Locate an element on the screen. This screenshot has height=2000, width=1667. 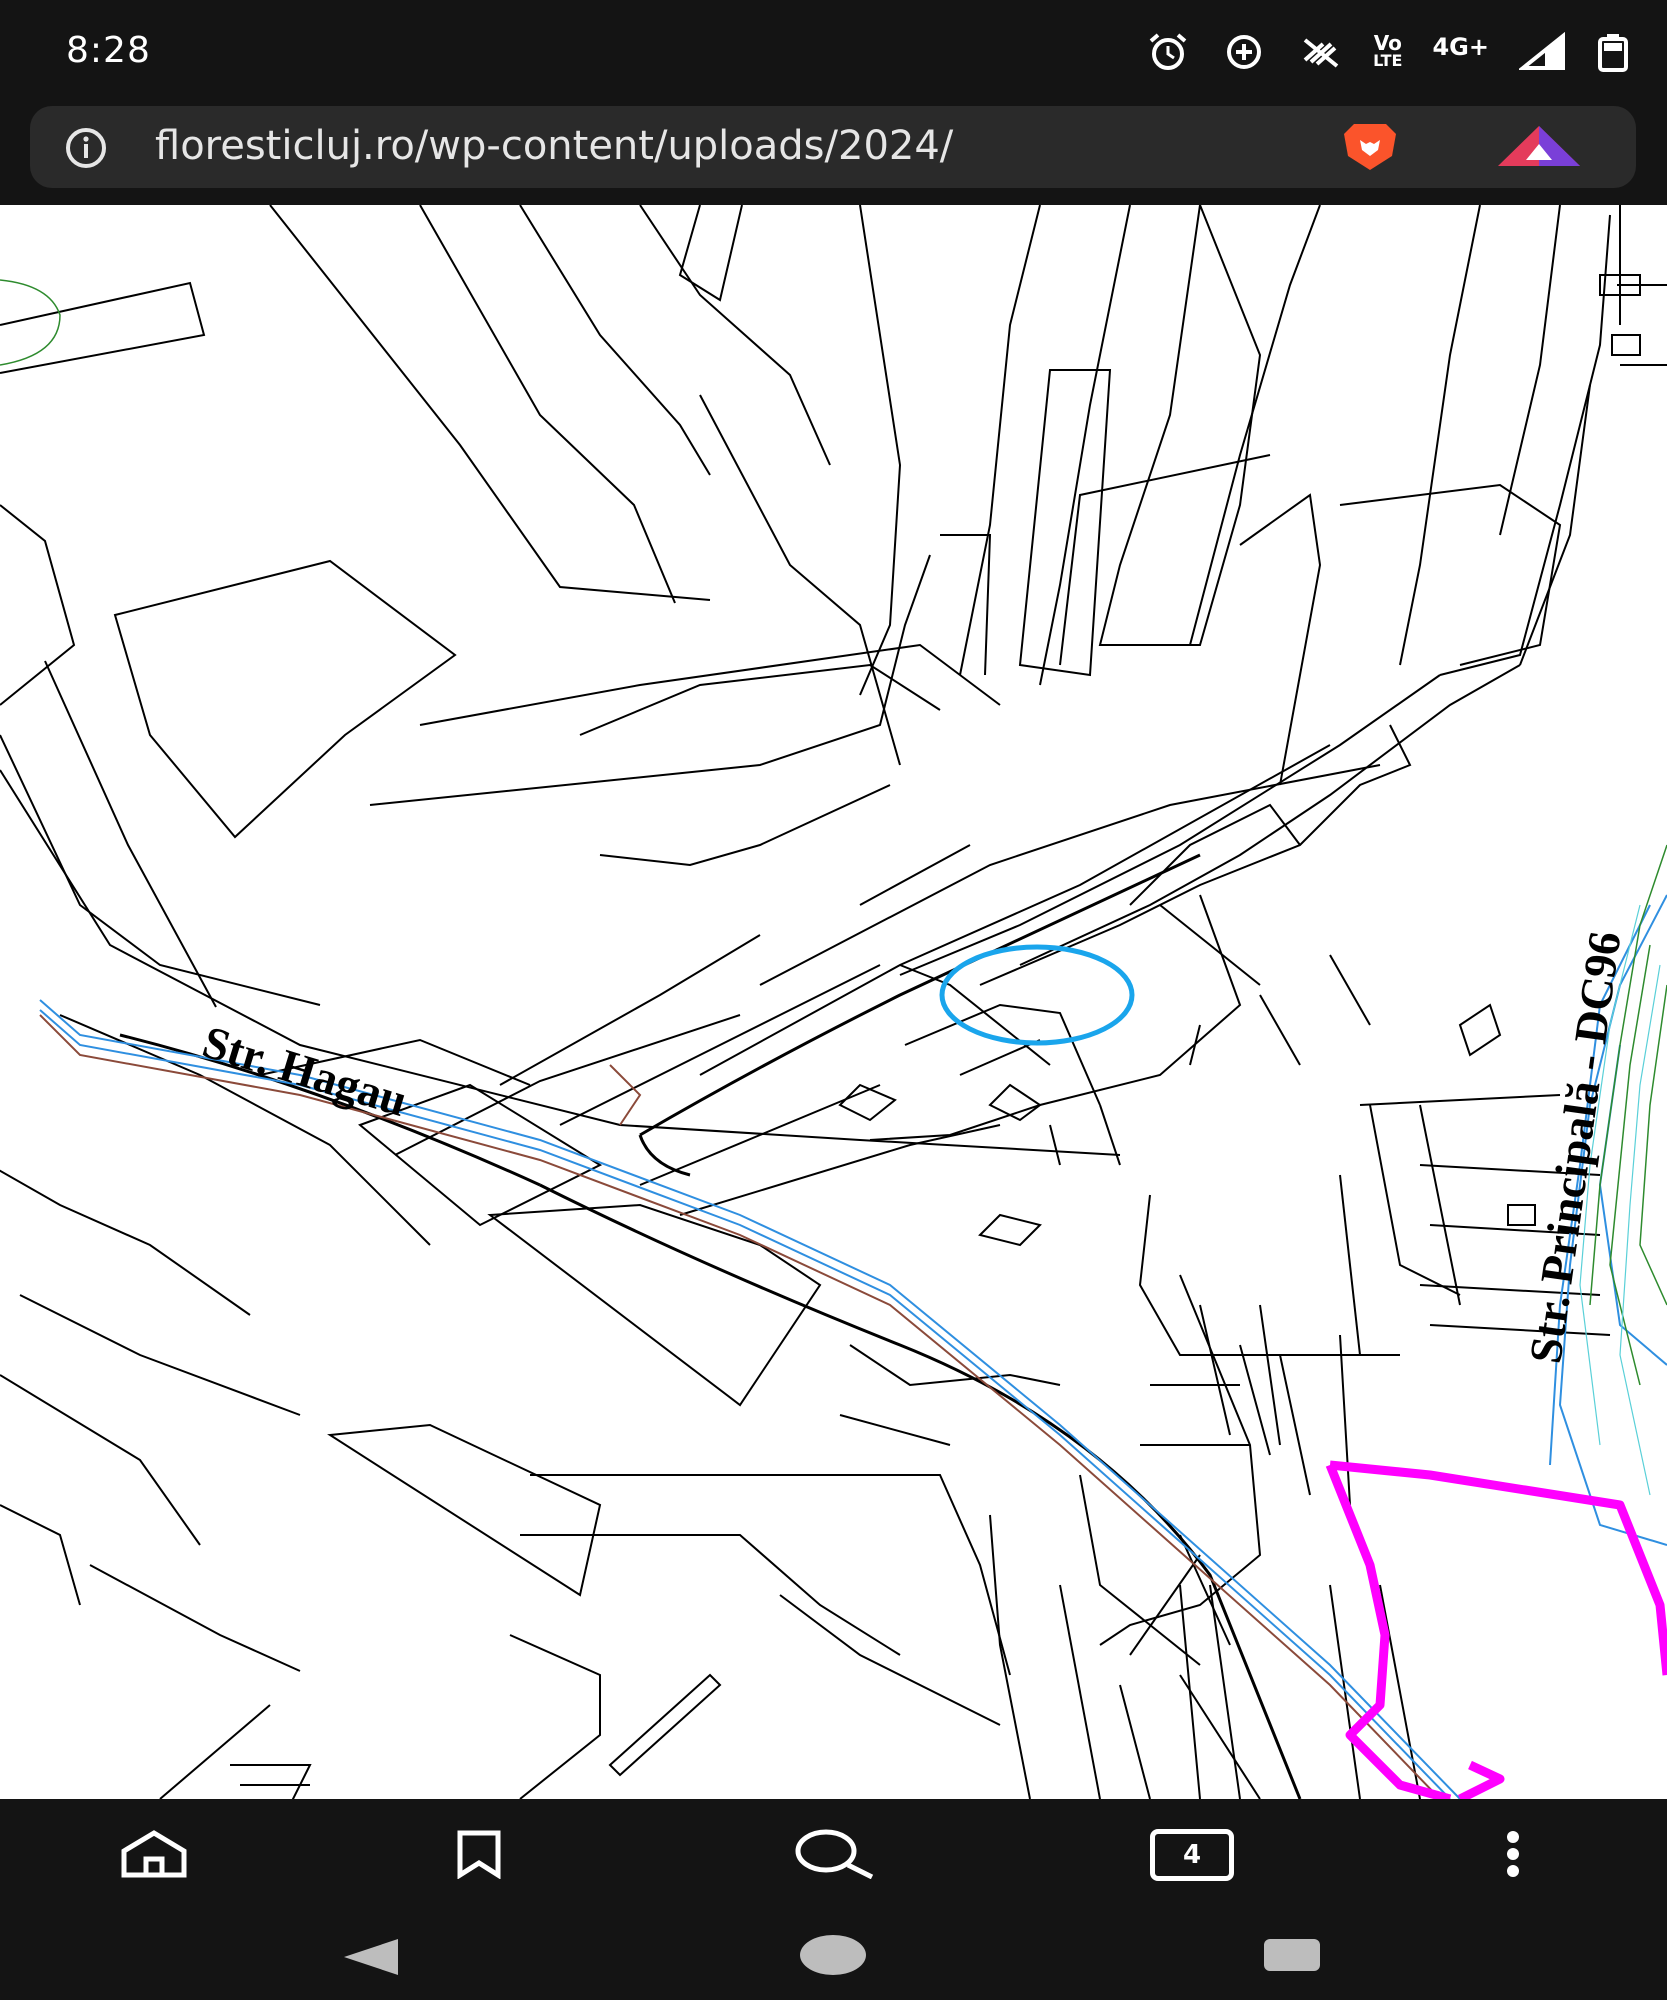
alarm-icon is located at coordinates (1168, 51).